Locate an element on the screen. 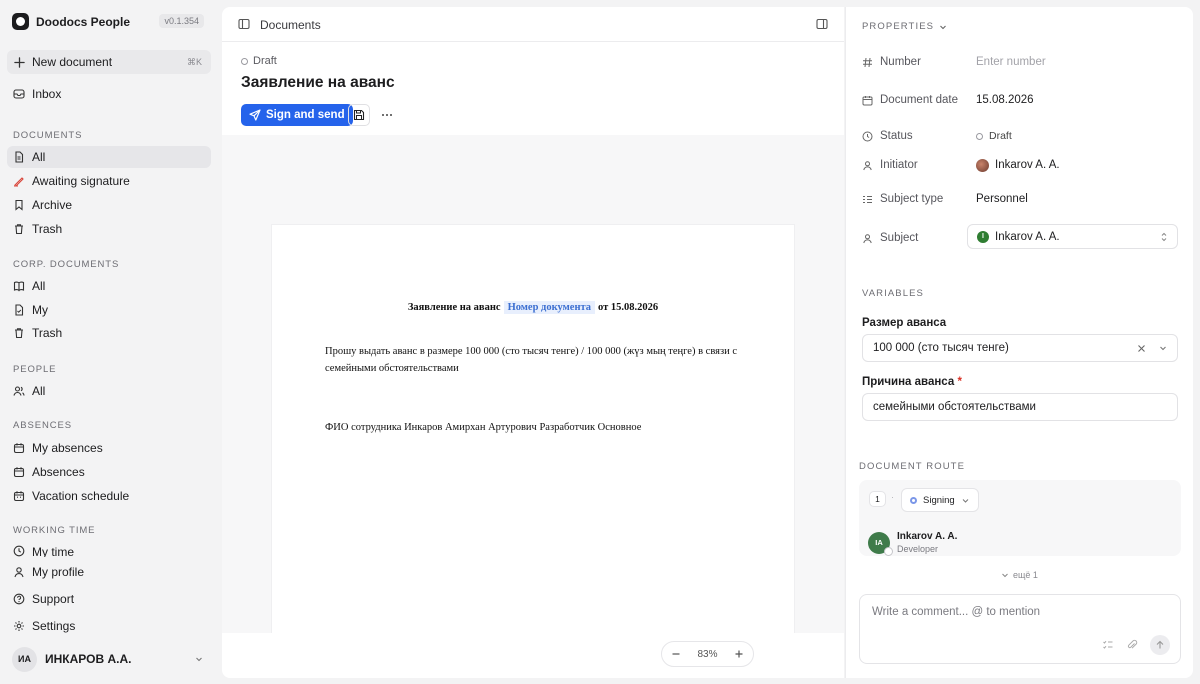 The image size is (1200, 684). comment-input: Write a comment... @ to mention is located at coordinates (956, 612).